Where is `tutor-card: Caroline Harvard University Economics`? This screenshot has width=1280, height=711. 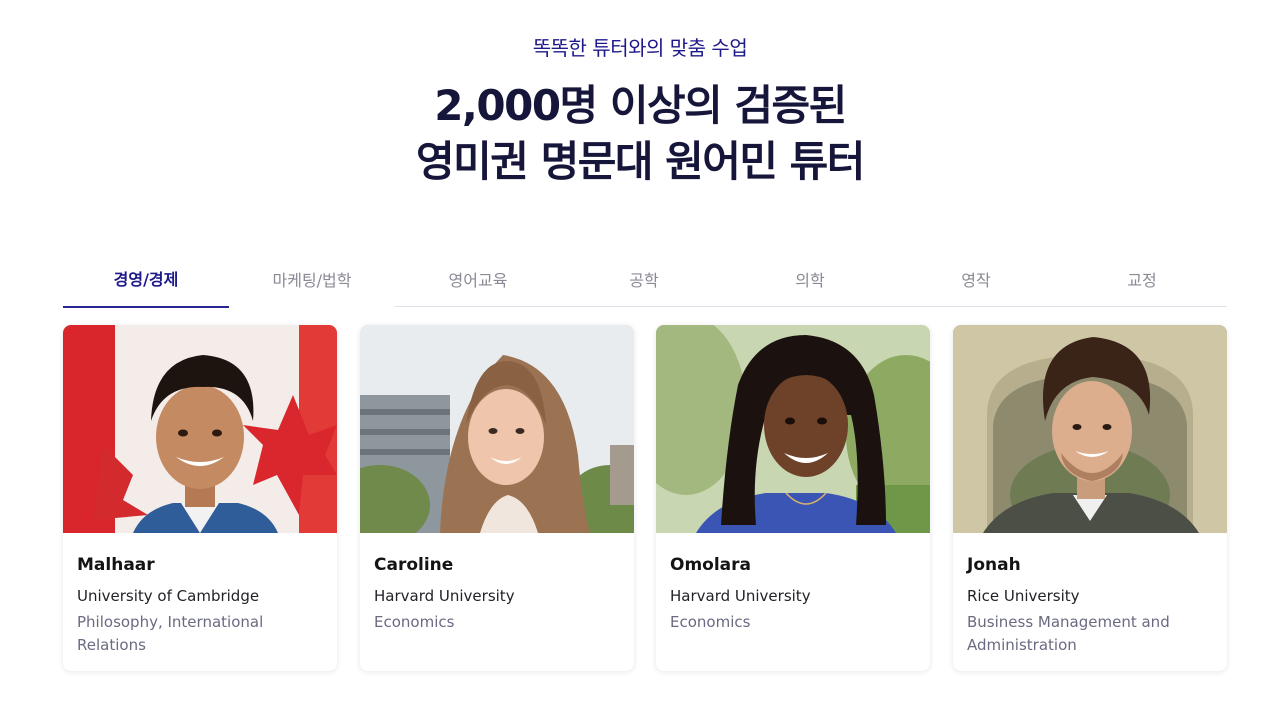
tutor-card: Caroline Harvard University Economics is located at coordinates (497, 498).